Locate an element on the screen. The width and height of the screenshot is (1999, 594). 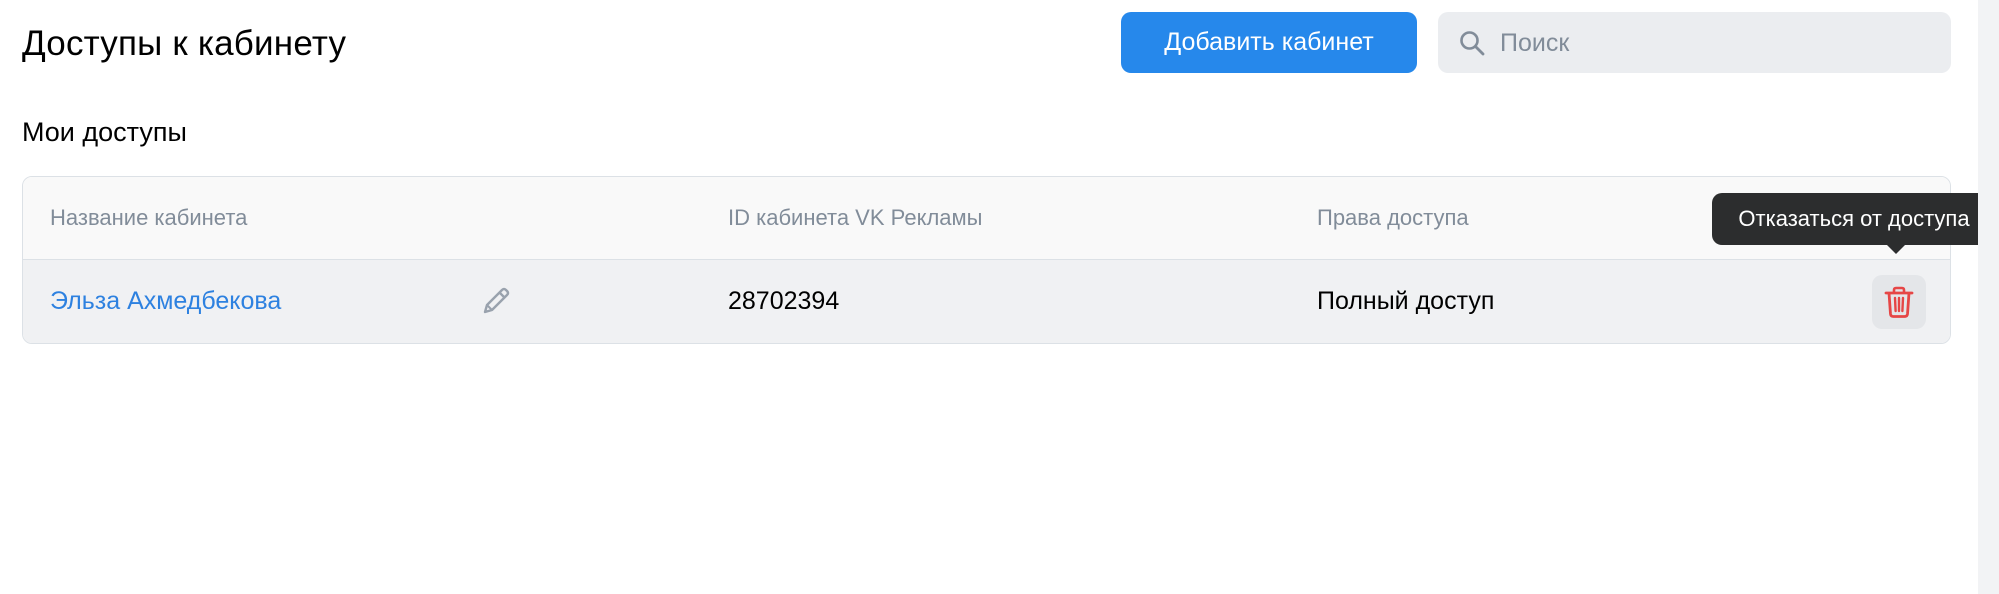
search-box is located at coordinates (1694, 43).